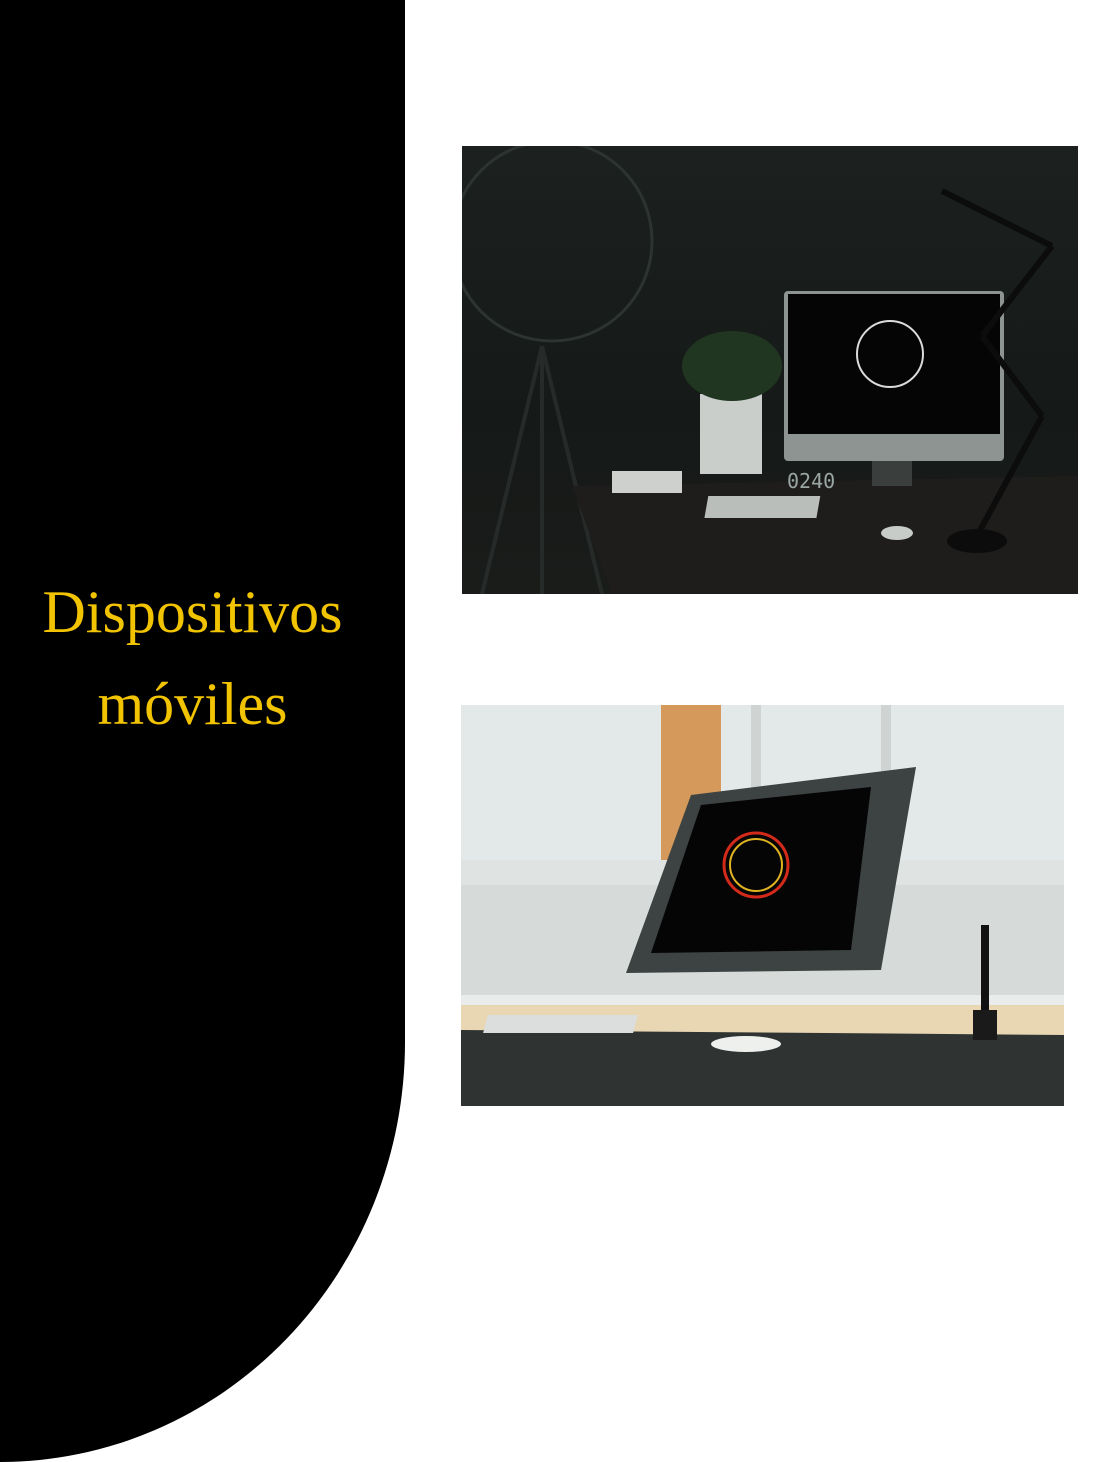 The width and height of the screenshot is (1118, 1462). Describe the element at coordinates (192, 658) in the screenshot. I see `slide-title: Dispositivos móviles` at that location.